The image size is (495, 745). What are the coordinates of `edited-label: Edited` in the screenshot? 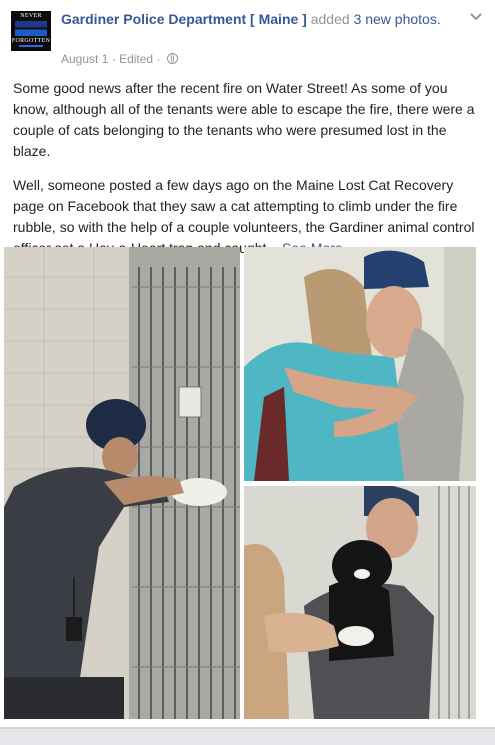 It's located at (136, 59).